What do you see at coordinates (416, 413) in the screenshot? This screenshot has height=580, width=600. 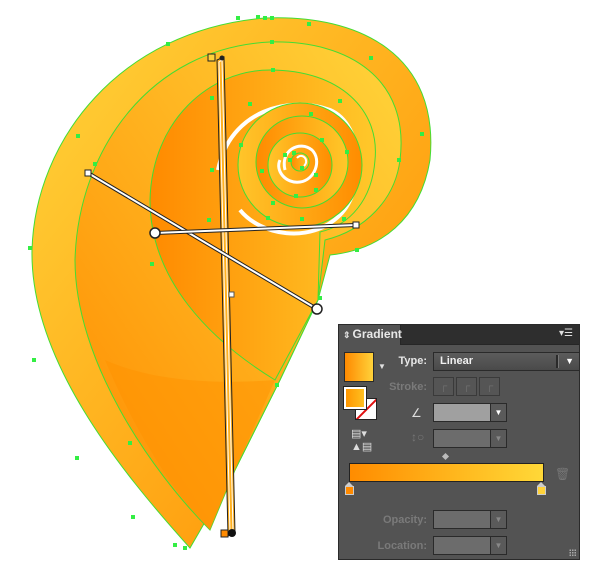 I see `angle-icon: ∠` at bounding box center [416, 413].